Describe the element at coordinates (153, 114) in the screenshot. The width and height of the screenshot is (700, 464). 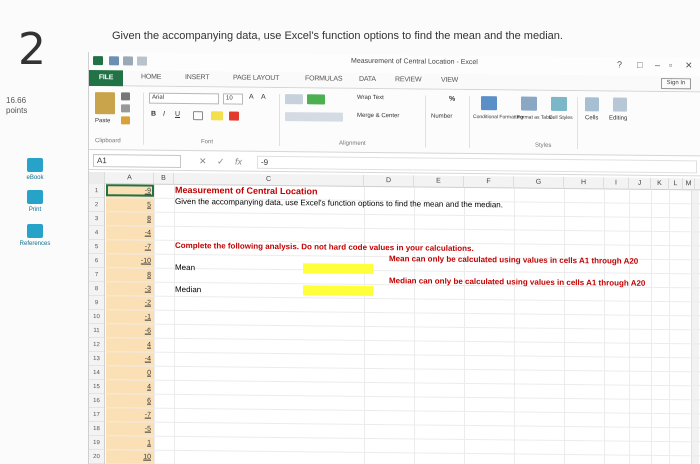
I see `bold-button: B` at that location.